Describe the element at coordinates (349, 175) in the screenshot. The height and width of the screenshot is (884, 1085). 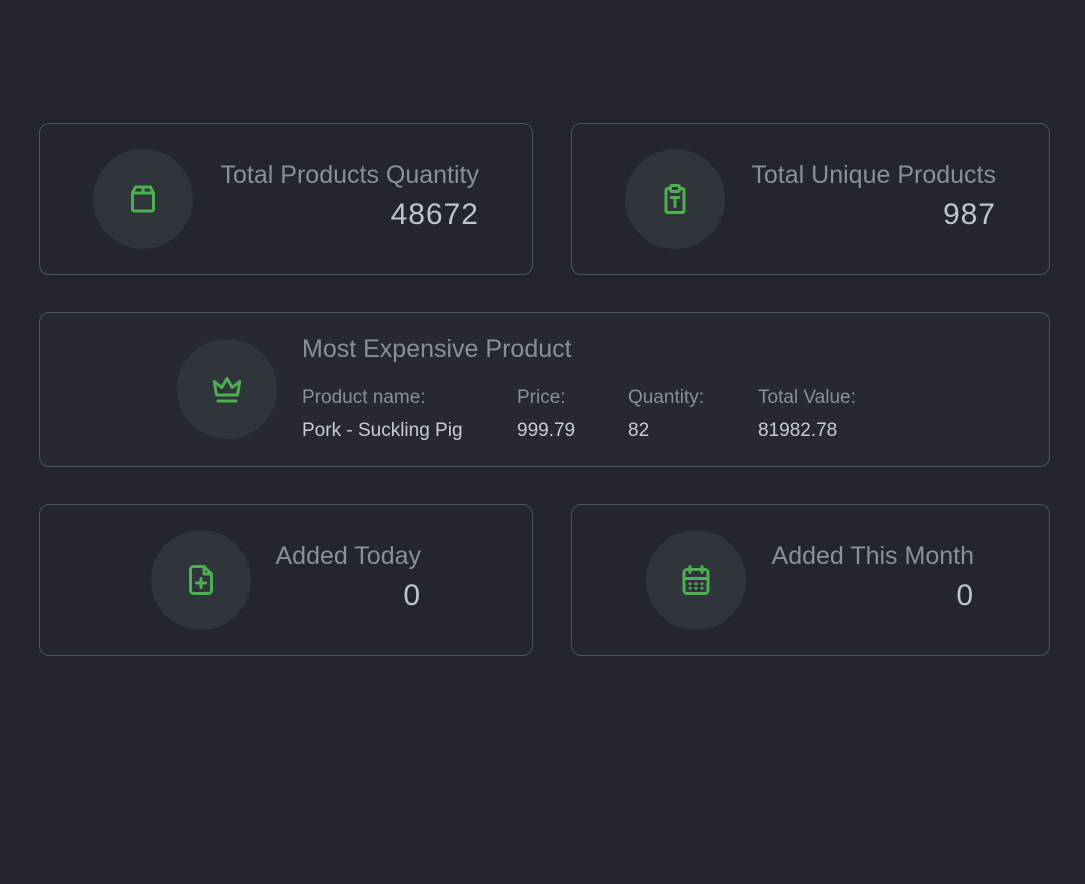
I see `stat-label: Total Products Quantity` at that location.